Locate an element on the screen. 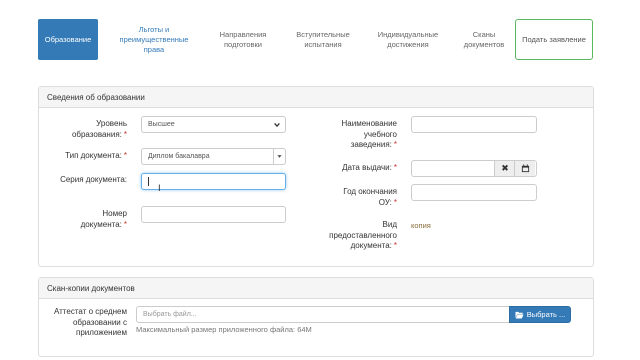 The height and width of the screenshot is (360, 640). panel-title: Скан-копии документов is located at coordinates (91, 288).